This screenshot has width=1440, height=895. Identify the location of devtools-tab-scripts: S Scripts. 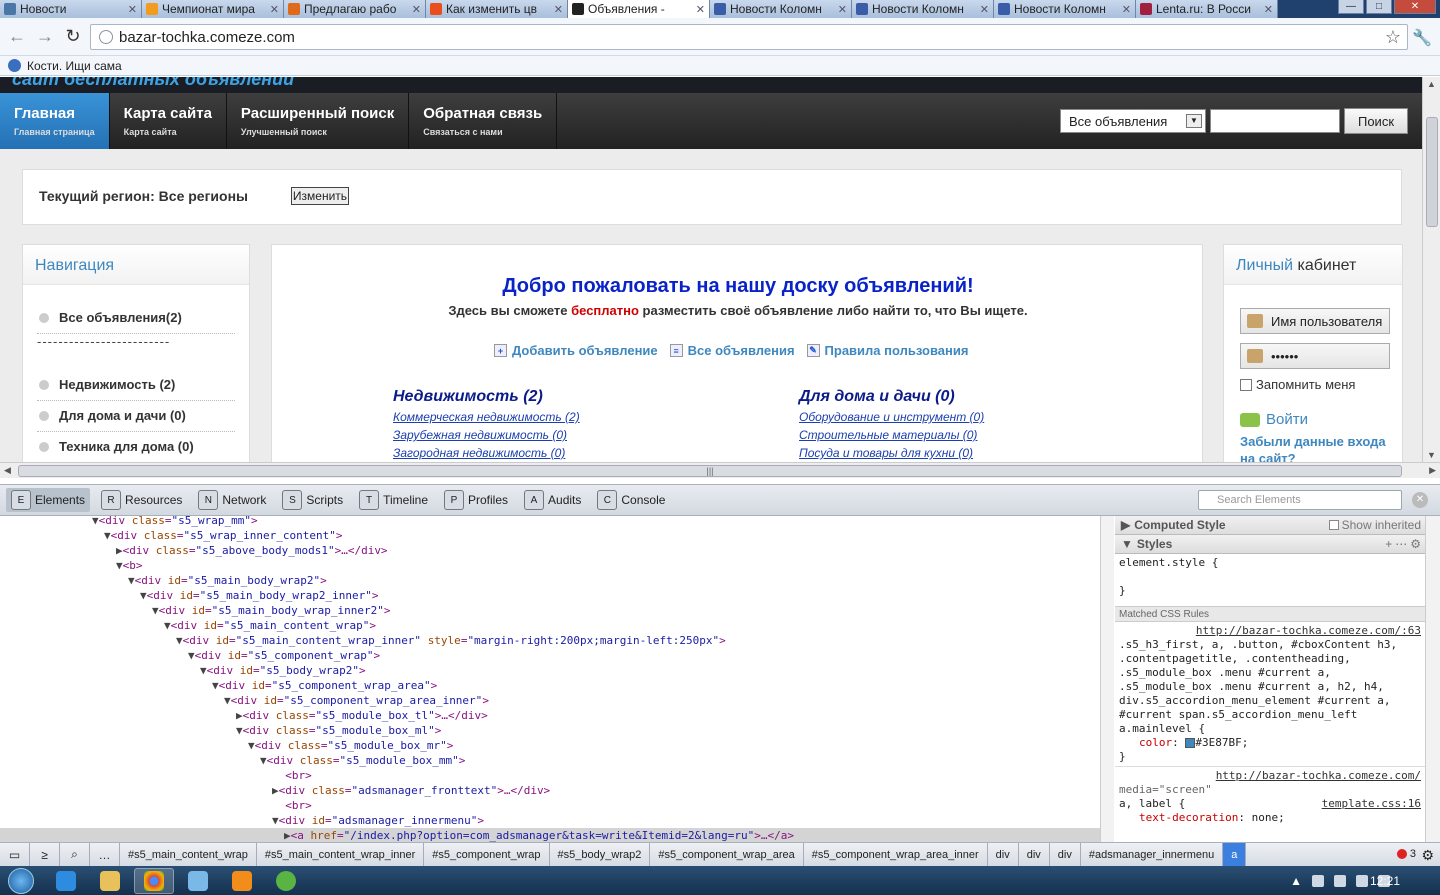
(312, 500).